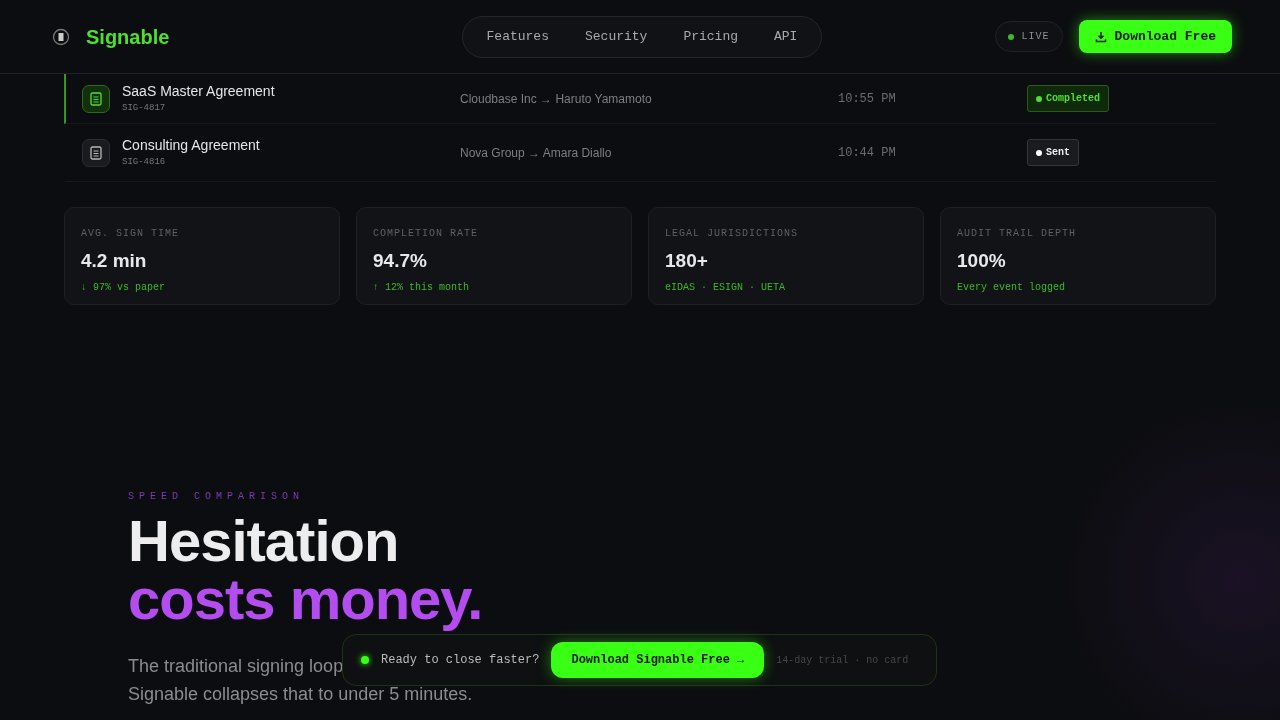 This screenshot has height=720, width=1280. I want to click on stat-value: 94.7%, so click(400, 261).